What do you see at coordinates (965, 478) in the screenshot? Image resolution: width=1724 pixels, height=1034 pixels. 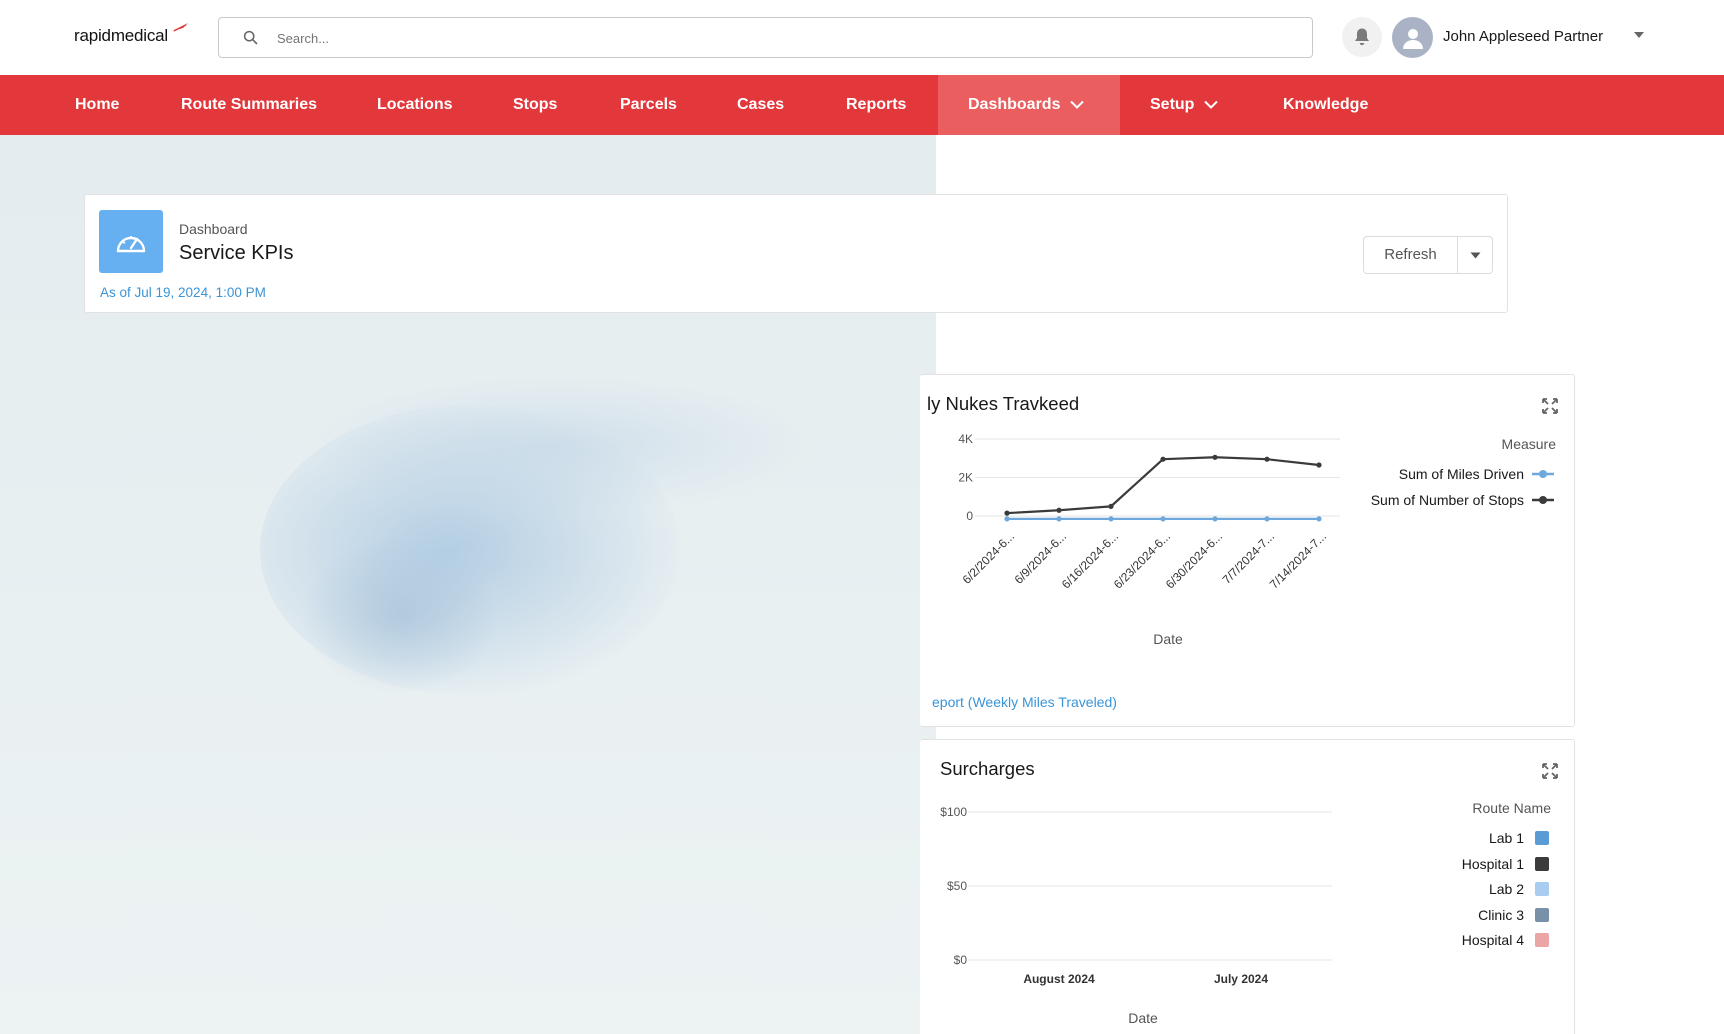 I see `y-tick-label: 2K` at bounding box center [965, 478].